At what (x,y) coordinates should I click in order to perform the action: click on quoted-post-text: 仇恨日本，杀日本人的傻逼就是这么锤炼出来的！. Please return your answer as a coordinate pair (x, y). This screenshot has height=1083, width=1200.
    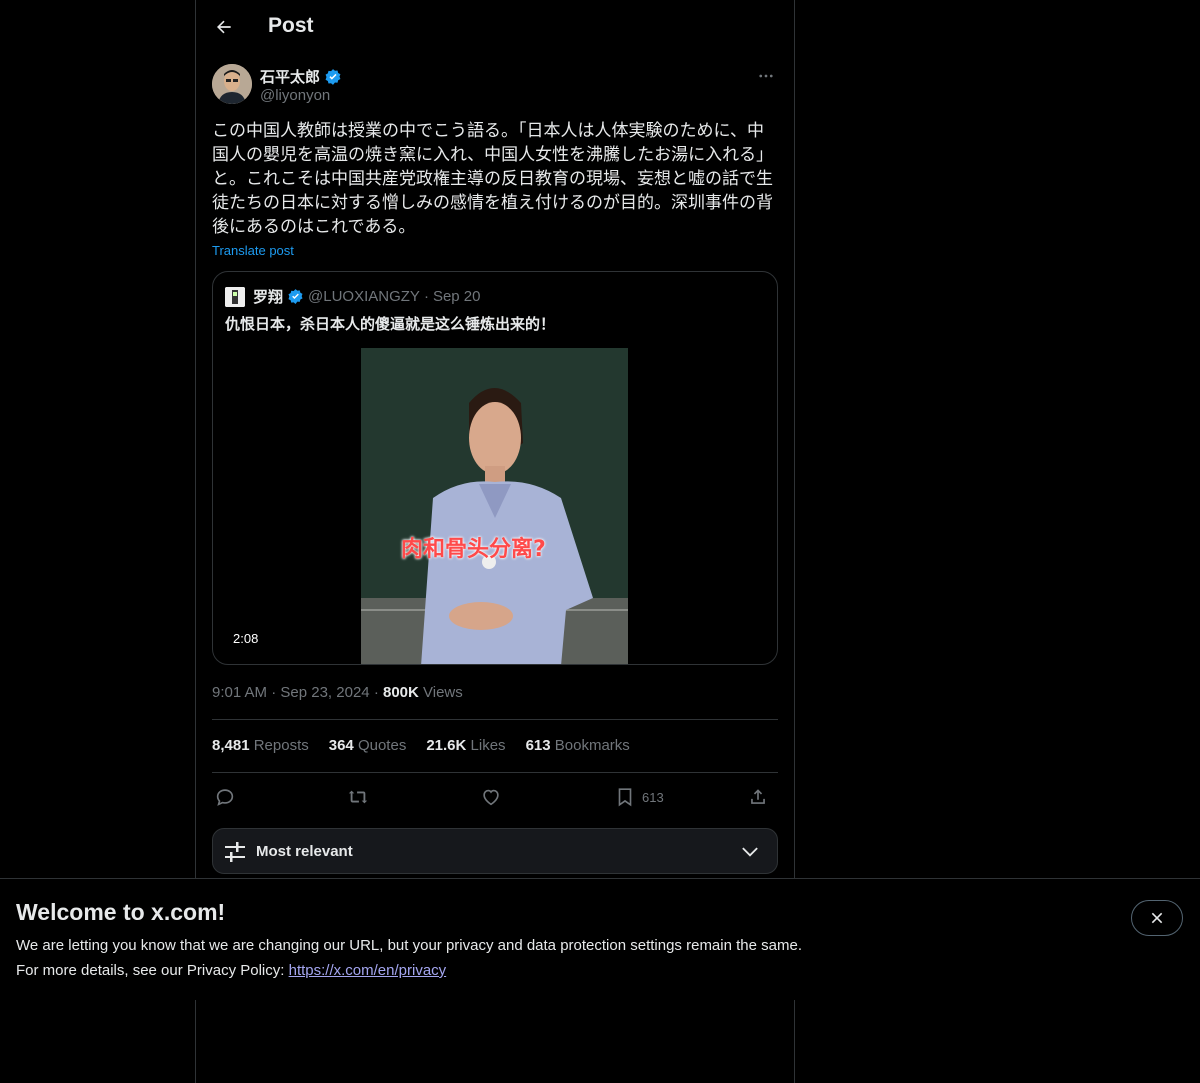
    Looking at the image, I should click on (390, 324).